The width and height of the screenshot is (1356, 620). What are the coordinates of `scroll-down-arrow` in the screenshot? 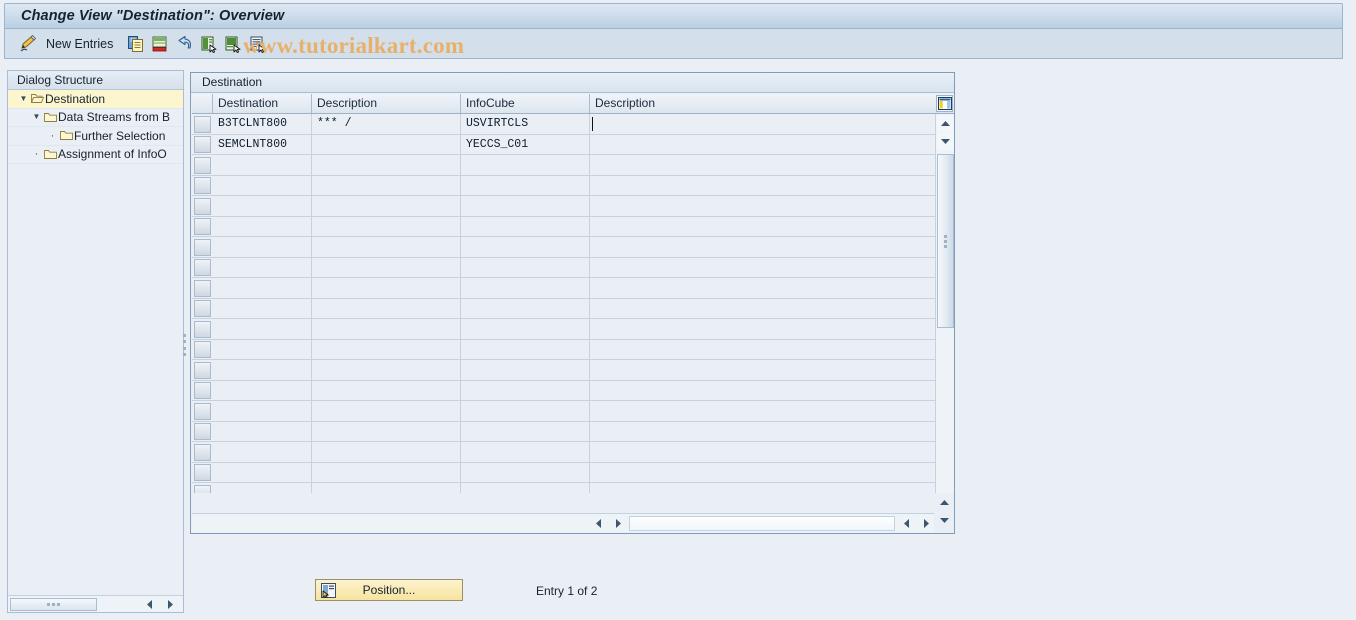 It's located at (945, 141).